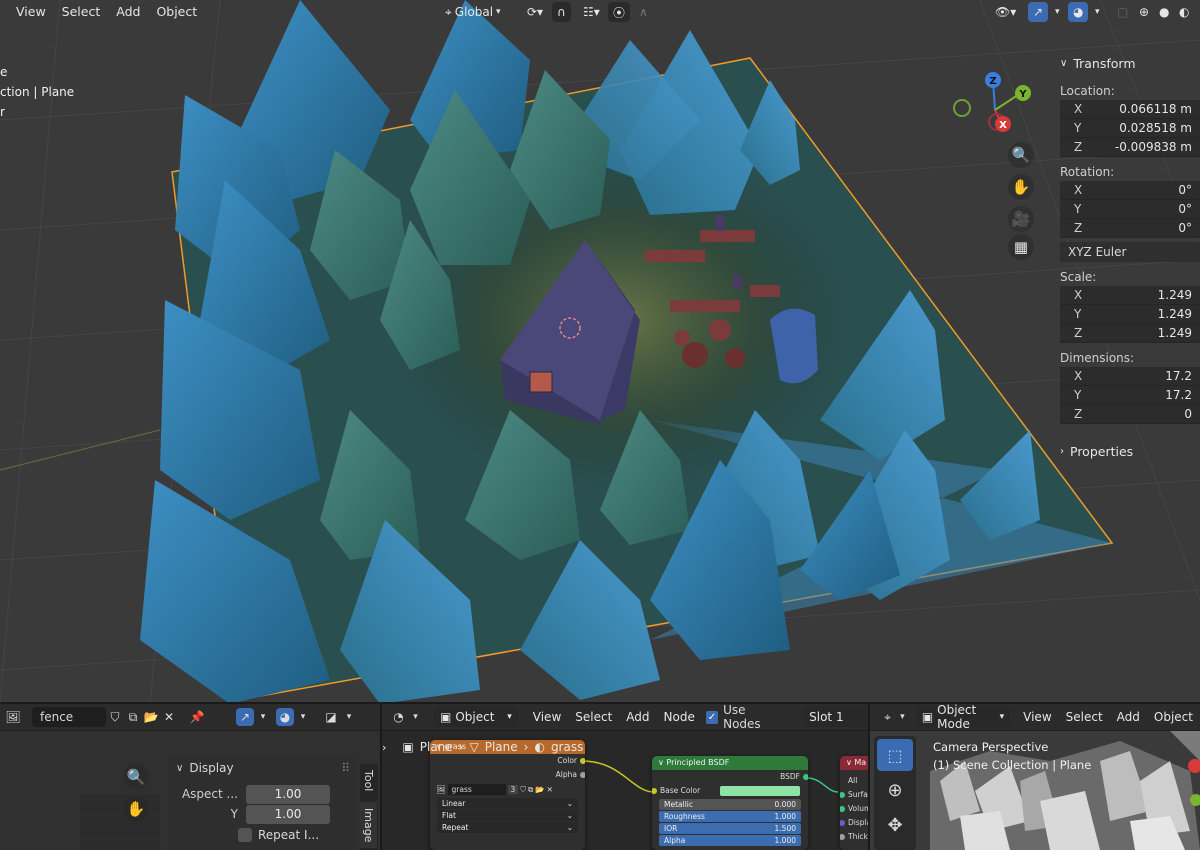 The width and height of the screenshot is (1200, 850). I want to click on checkbox-box, so click(245, 835).